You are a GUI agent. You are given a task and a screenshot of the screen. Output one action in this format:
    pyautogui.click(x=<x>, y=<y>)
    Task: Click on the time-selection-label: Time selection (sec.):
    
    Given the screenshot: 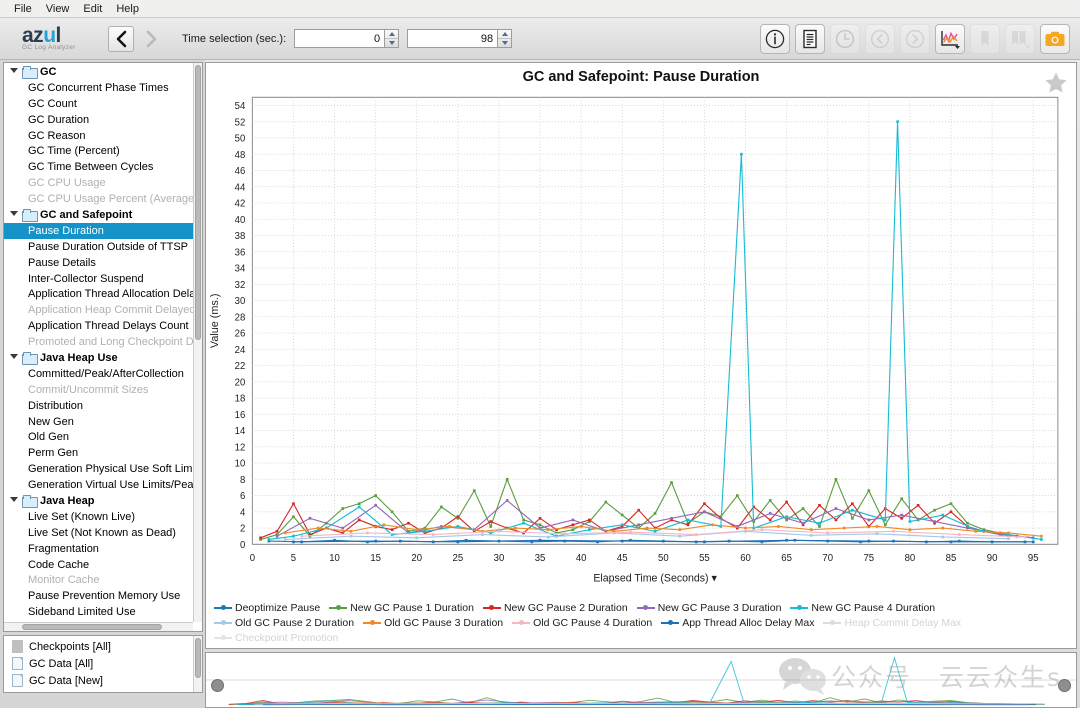 What is the action you would take?
    pyautogui.click(x=234, y=38)
    